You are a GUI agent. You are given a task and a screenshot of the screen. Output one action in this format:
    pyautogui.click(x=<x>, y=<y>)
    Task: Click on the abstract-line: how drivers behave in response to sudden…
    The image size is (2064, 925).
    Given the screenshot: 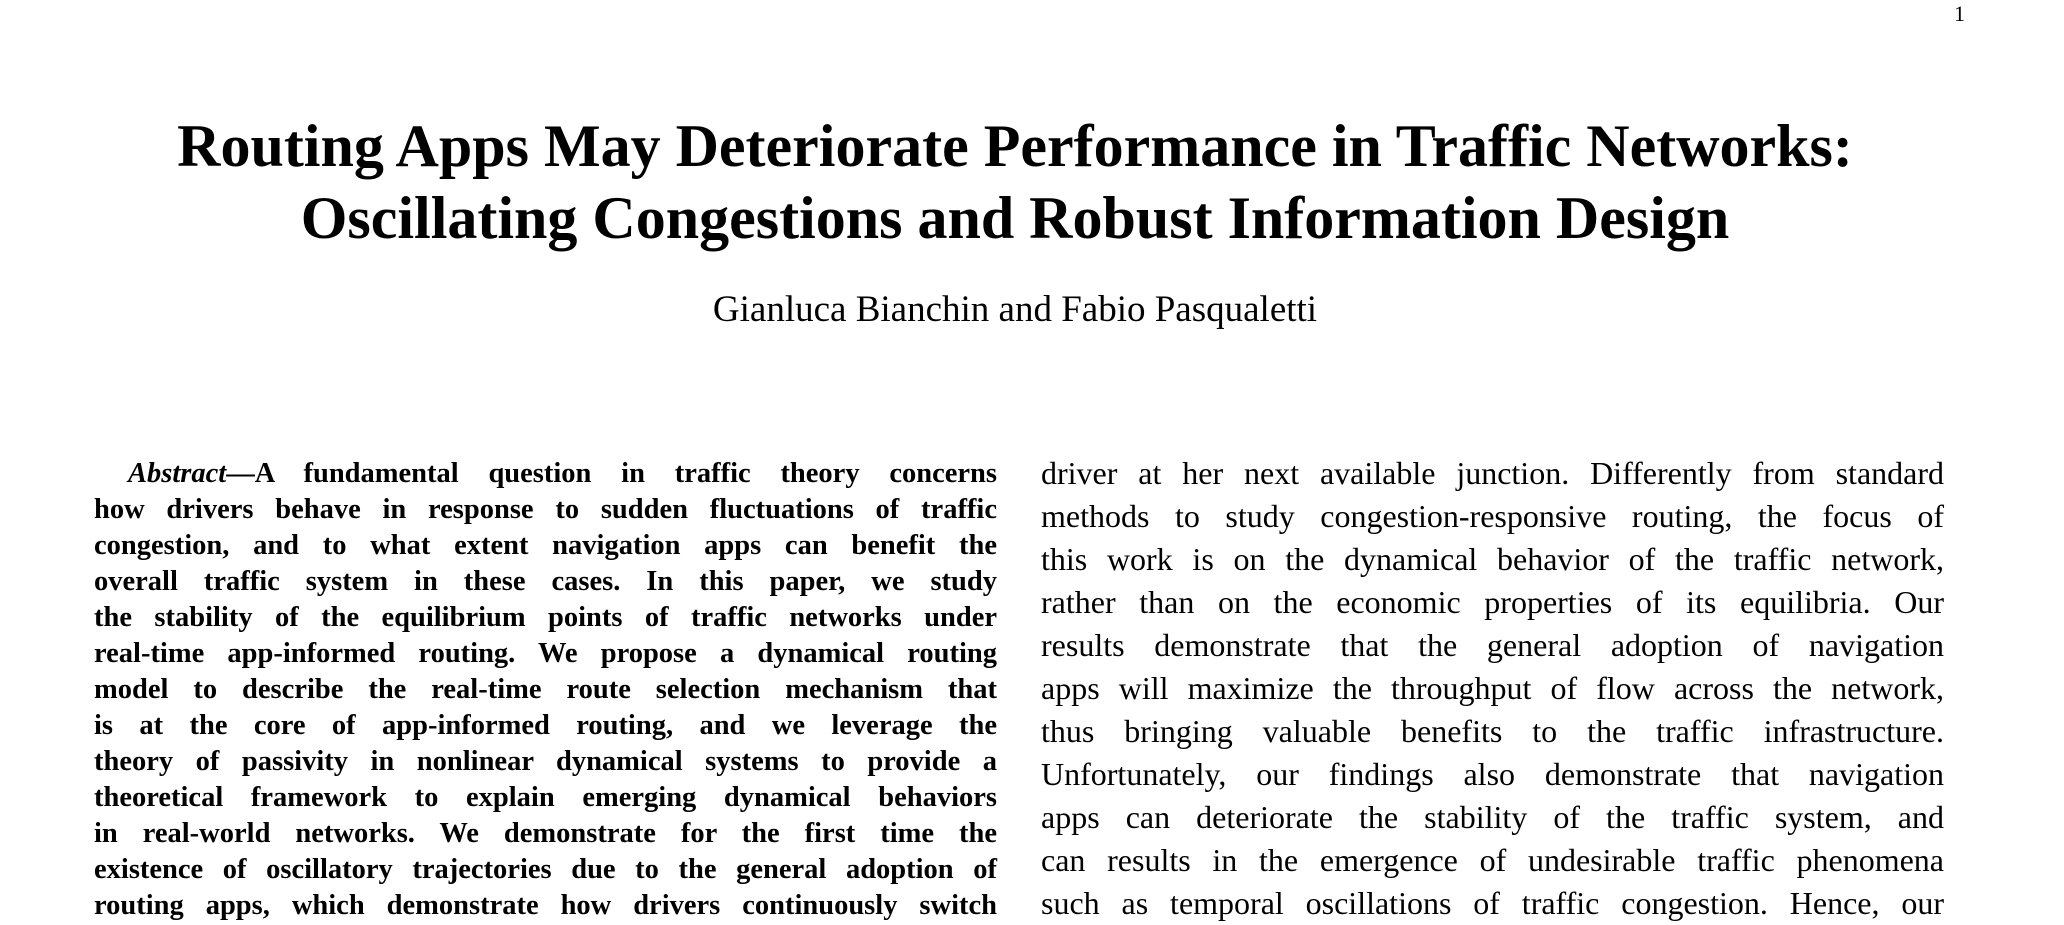 What is the action you would take?
    pyautogui.click(x=545, y=509)
    